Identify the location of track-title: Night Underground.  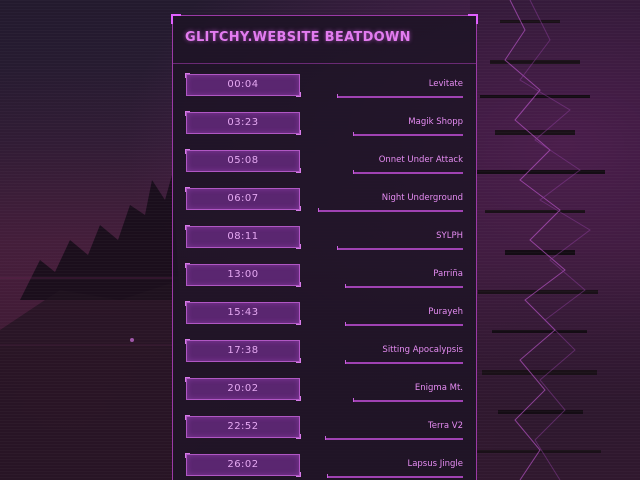
(422, 198).